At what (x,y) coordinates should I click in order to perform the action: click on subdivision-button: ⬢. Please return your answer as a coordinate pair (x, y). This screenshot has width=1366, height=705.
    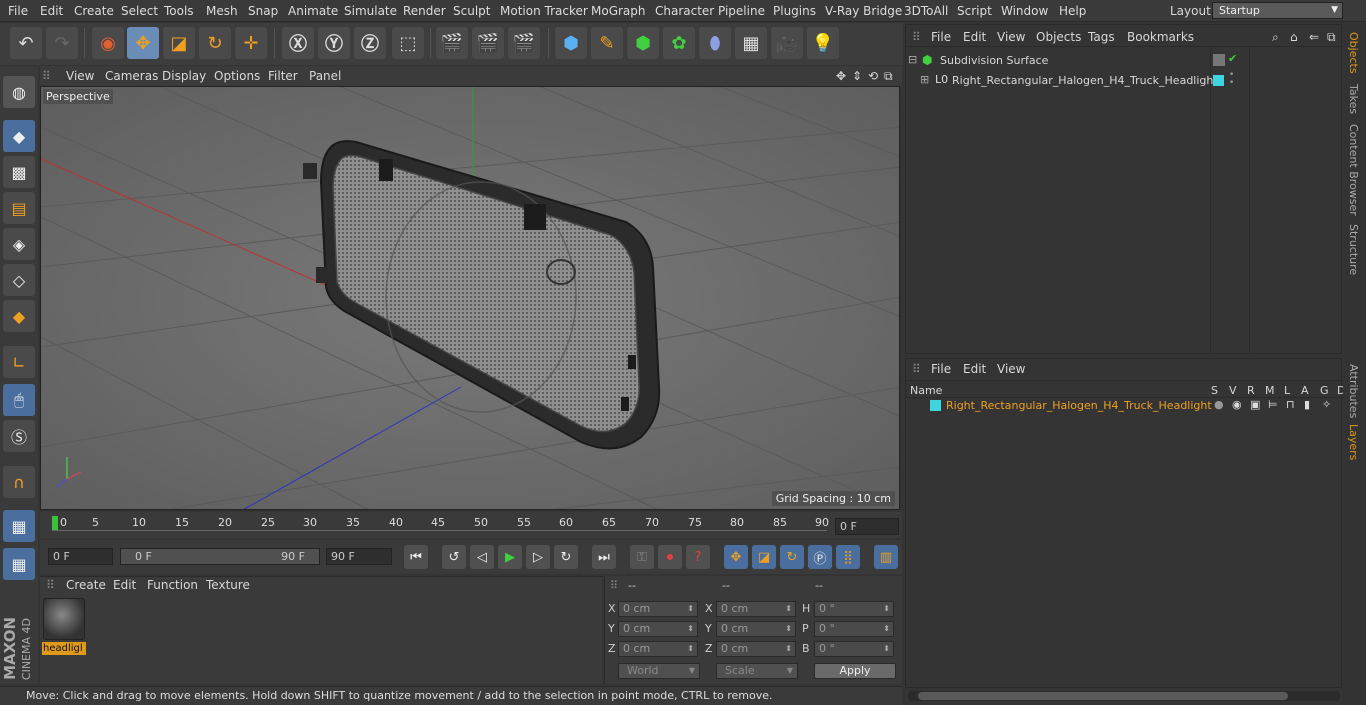
    Looking at the image, I should click on (643, 43).